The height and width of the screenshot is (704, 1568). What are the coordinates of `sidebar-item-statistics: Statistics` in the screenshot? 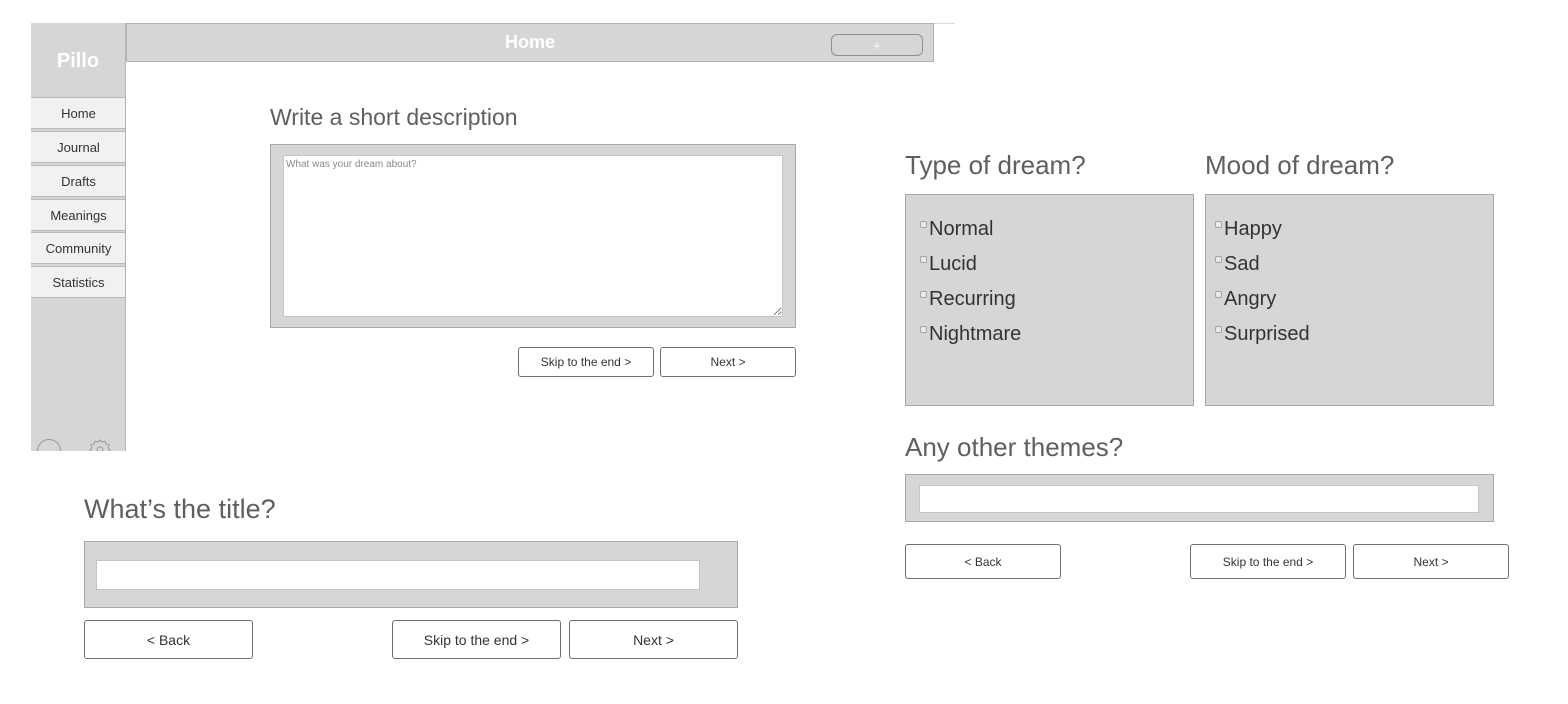 It's located at (78, 282).